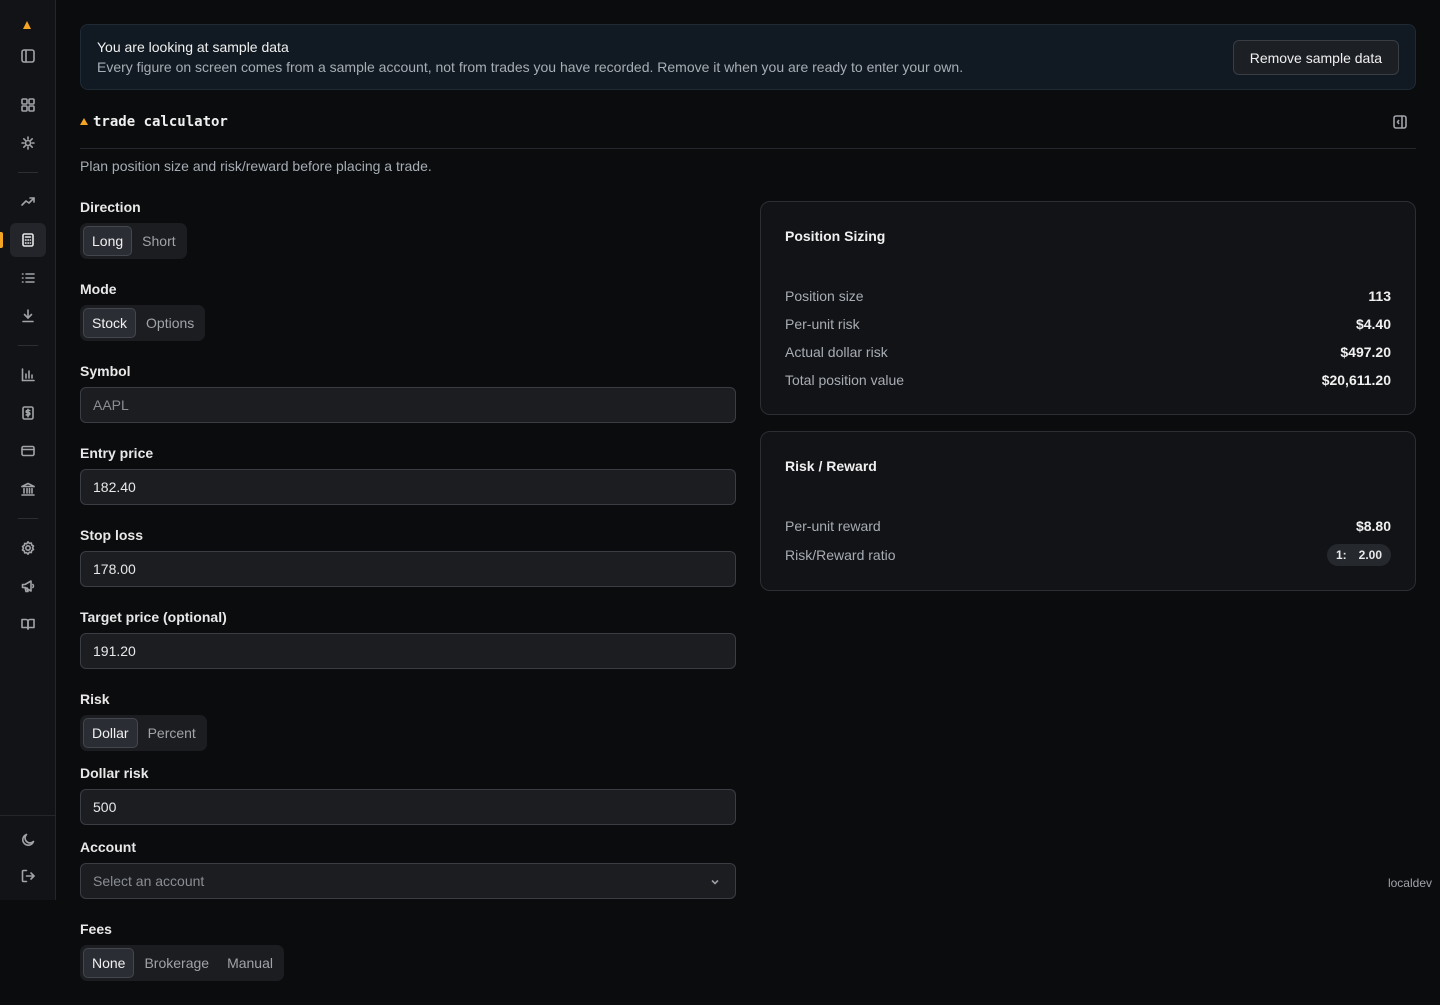 The width and height of the screenshot is (1440, 1005). What do you see at coordinates (822, 324) in the screenshot?
I see `row-label: Per-unit risk` at bounding box center [822, 324].